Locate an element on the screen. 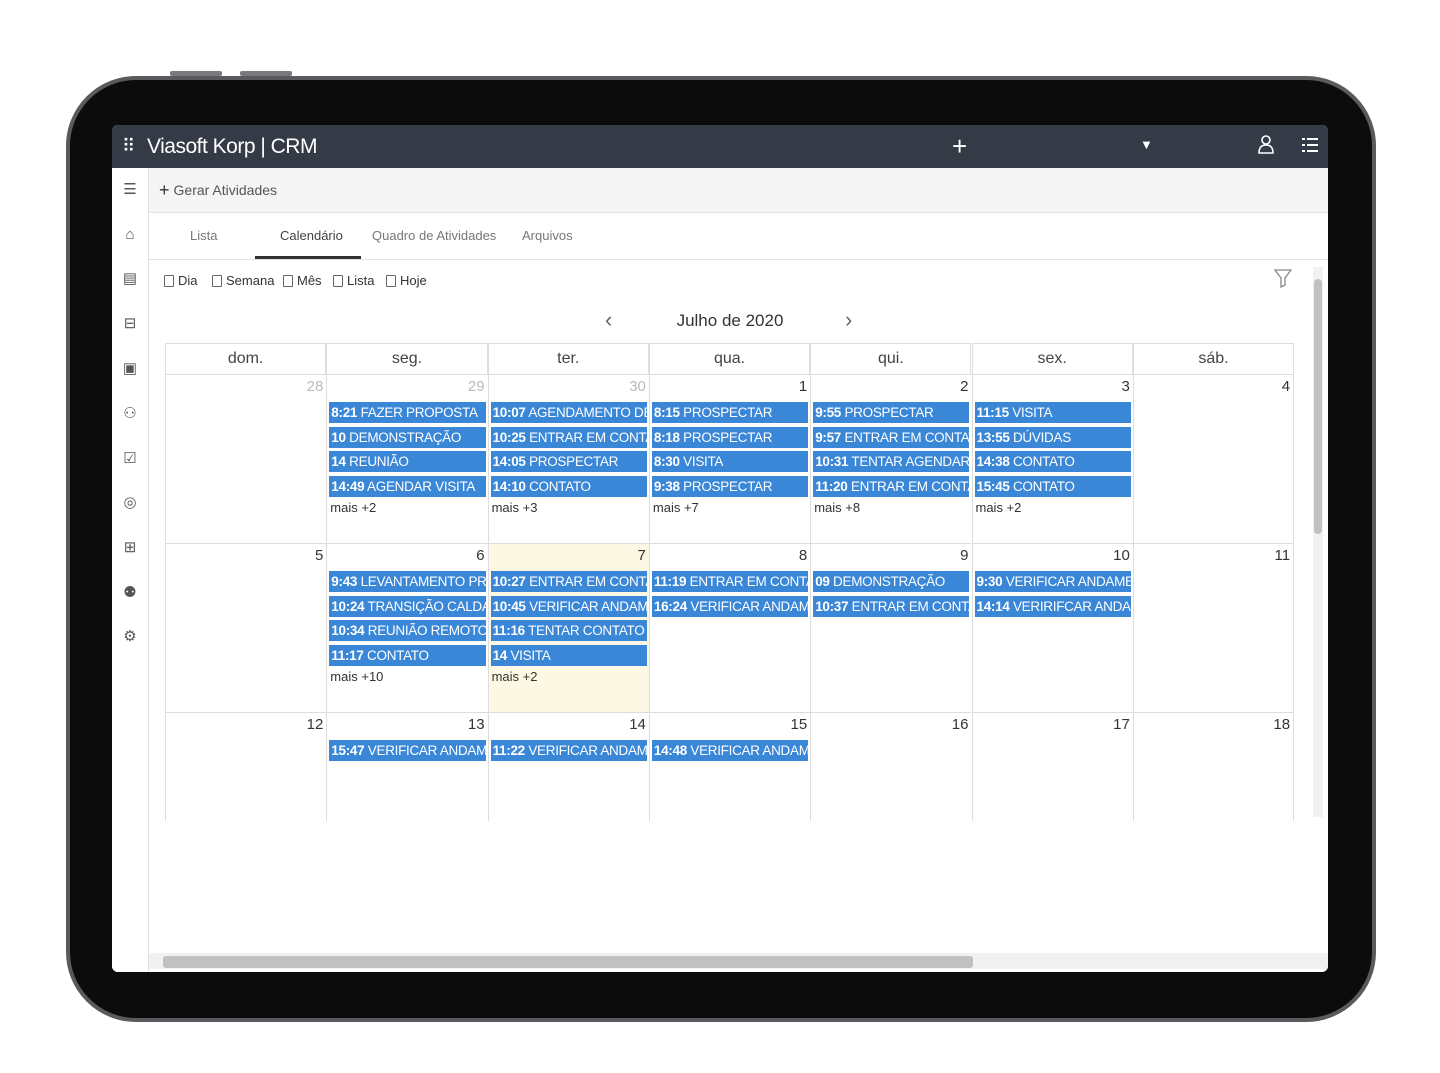 Image resolution: width=1440 pixels, height=1073 pixels. calendar-event: 8:21 FAZER PROPOSTA is located at coordinates (407, 412).